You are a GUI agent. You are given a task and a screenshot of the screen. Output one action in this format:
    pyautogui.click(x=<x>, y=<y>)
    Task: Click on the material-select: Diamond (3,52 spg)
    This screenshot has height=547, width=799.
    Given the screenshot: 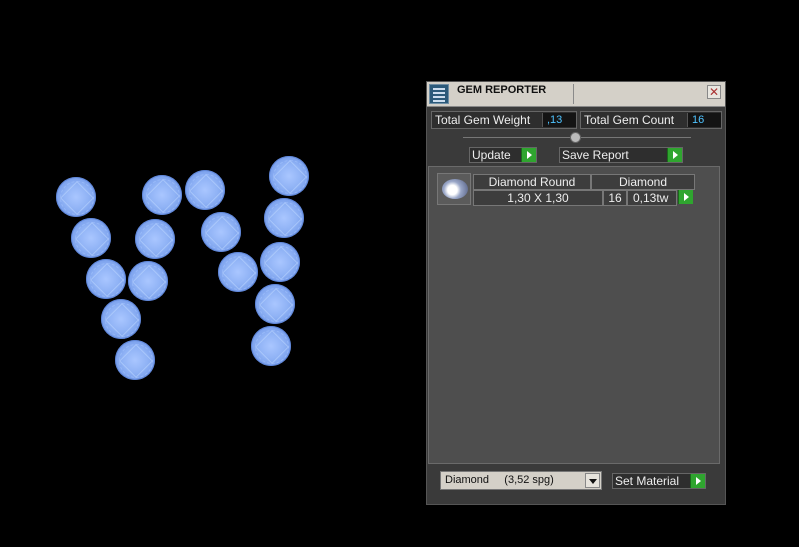 What is the action you would take?
    pyautogui.click(x=521, y=480)
    